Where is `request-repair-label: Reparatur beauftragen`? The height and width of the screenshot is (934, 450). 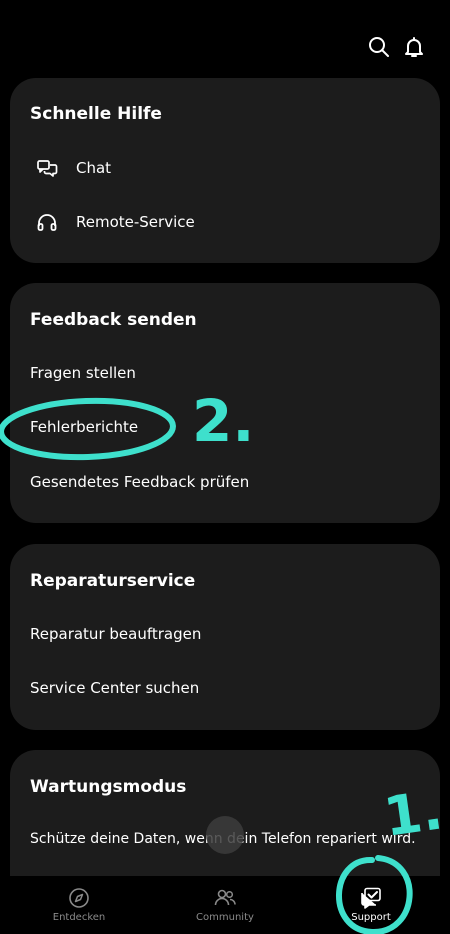
request-repair-label: Reparatur beauftragen is located at coordinates (116, 634).